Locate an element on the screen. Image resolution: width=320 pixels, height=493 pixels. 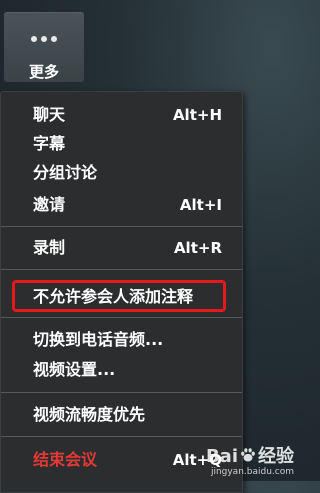
menu-item-label: 分组讨论 is located at coordinates (65, 172).